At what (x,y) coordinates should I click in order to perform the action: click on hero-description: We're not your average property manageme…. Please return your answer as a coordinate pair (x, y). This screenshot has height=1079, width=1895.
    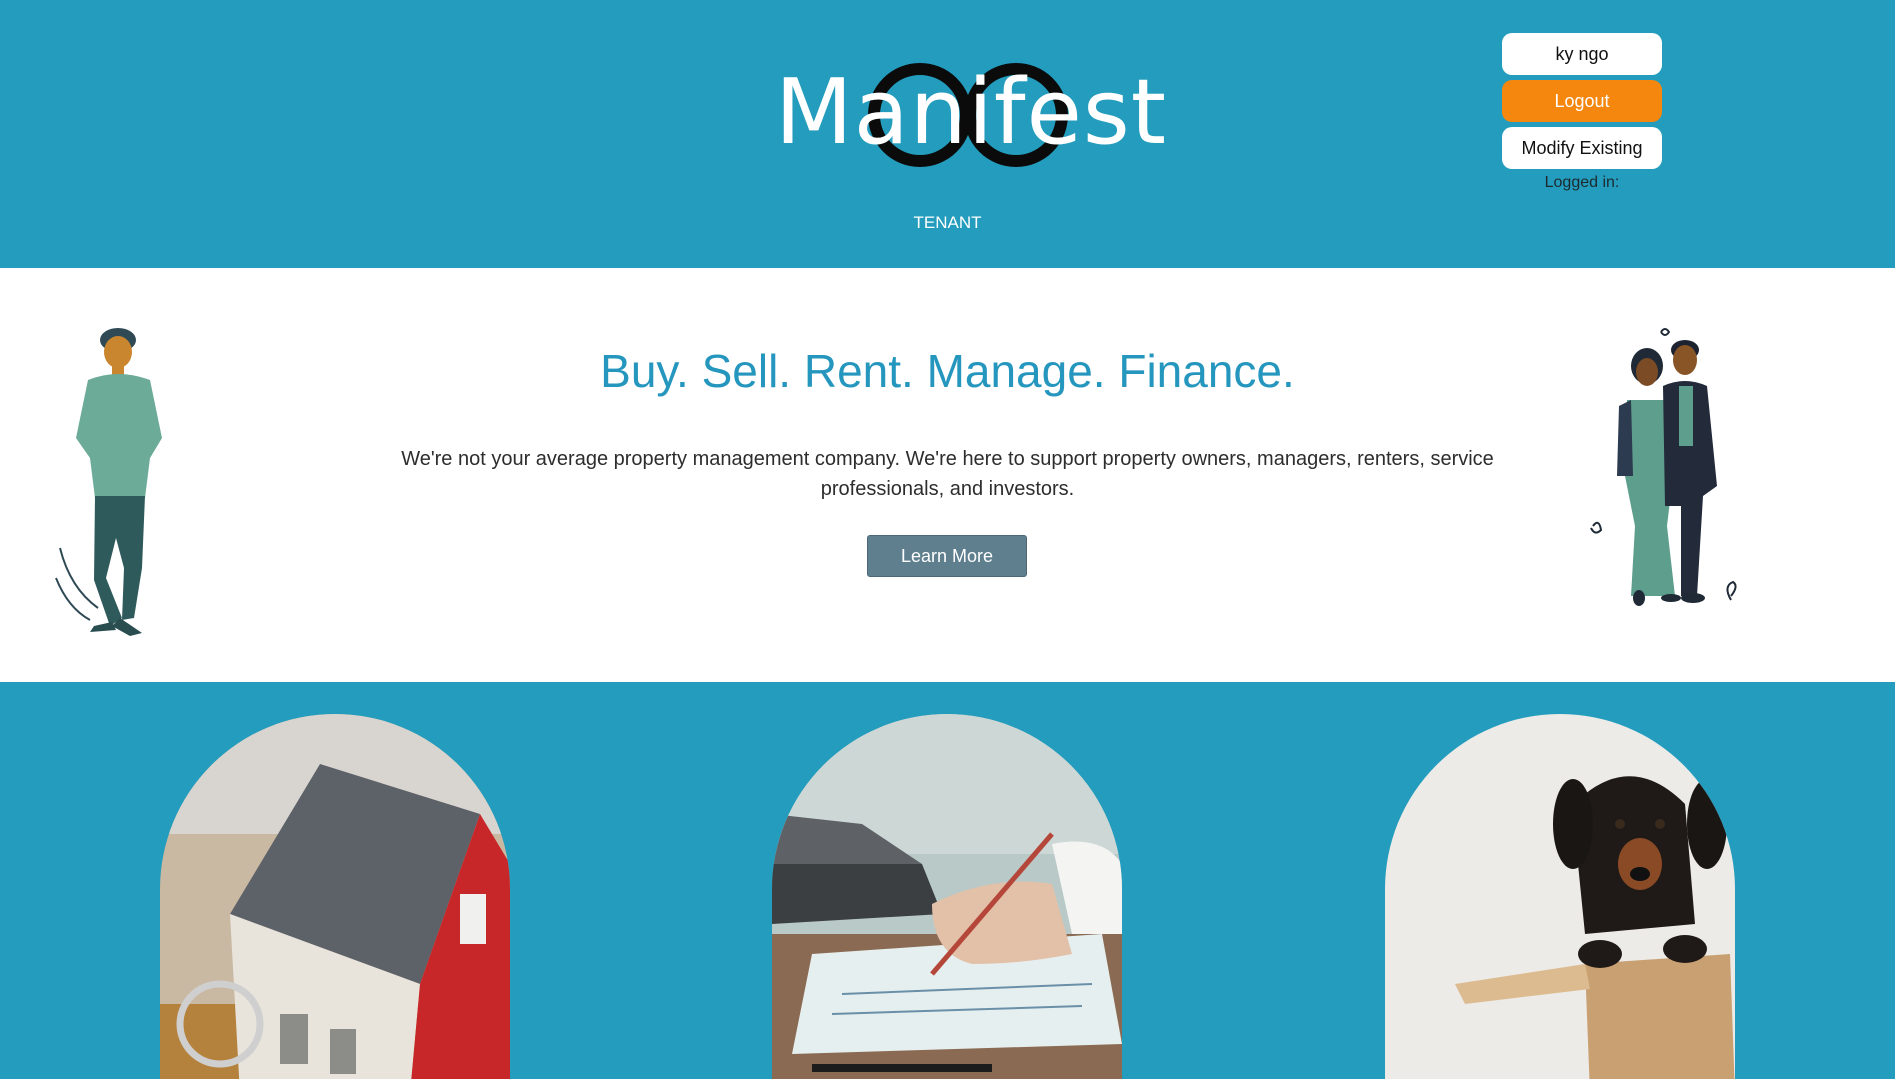
    Looking at the image, I should click on (947, 474).